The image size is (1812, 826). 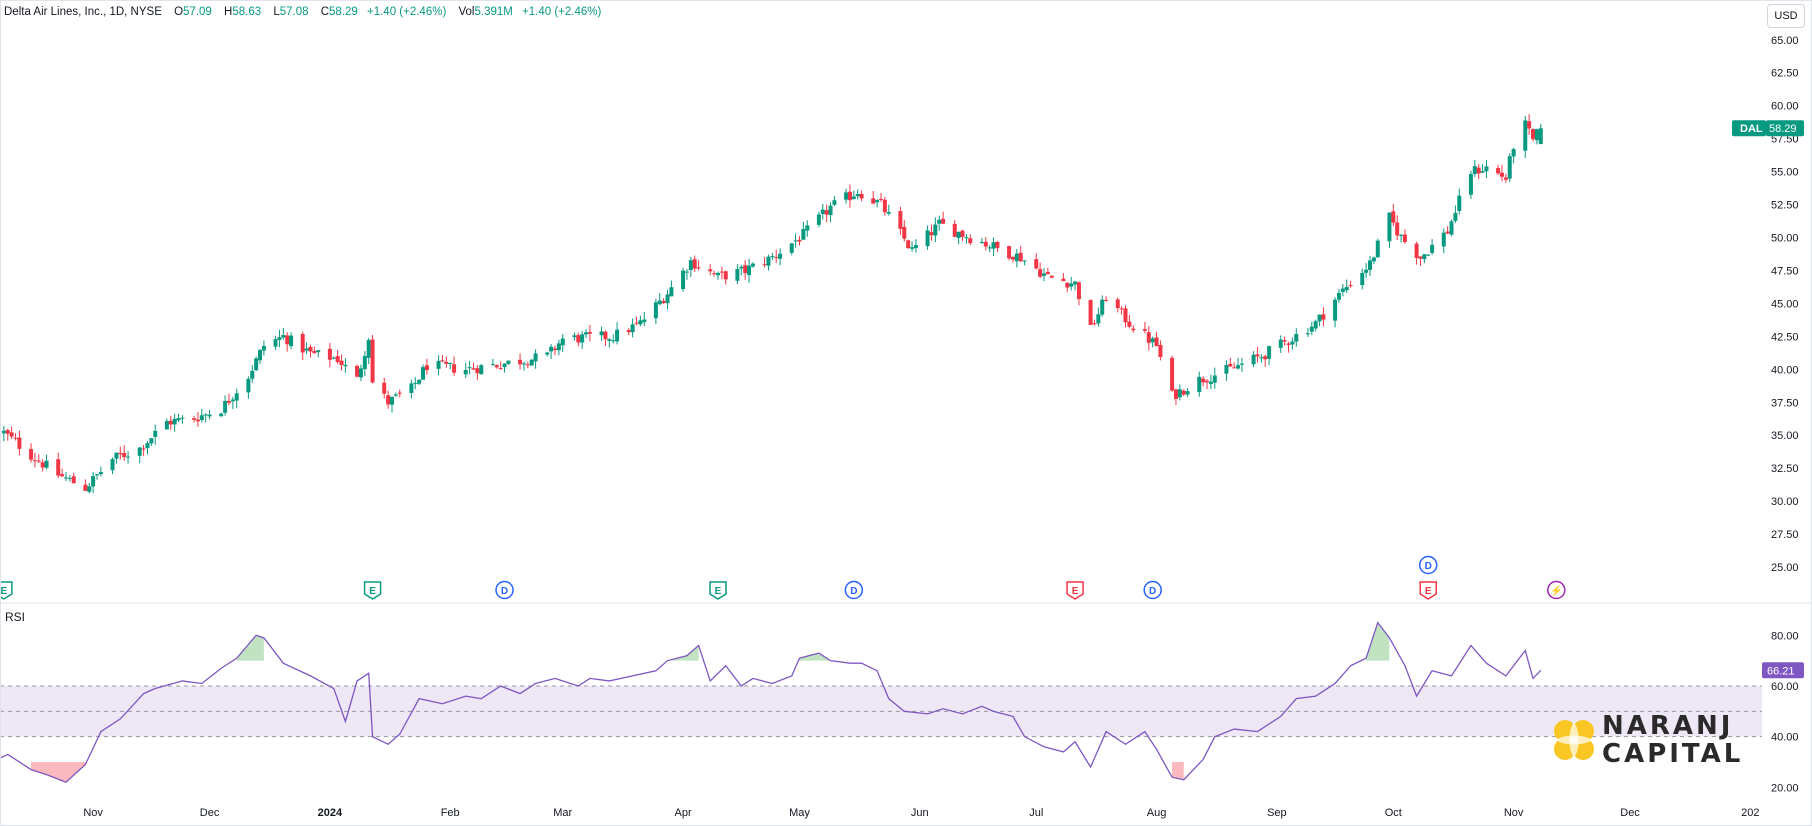 What do you see at coordinates (466, 12) in the screenshot?
I see `volume-label: Vol` at bounding box center [466, 12].